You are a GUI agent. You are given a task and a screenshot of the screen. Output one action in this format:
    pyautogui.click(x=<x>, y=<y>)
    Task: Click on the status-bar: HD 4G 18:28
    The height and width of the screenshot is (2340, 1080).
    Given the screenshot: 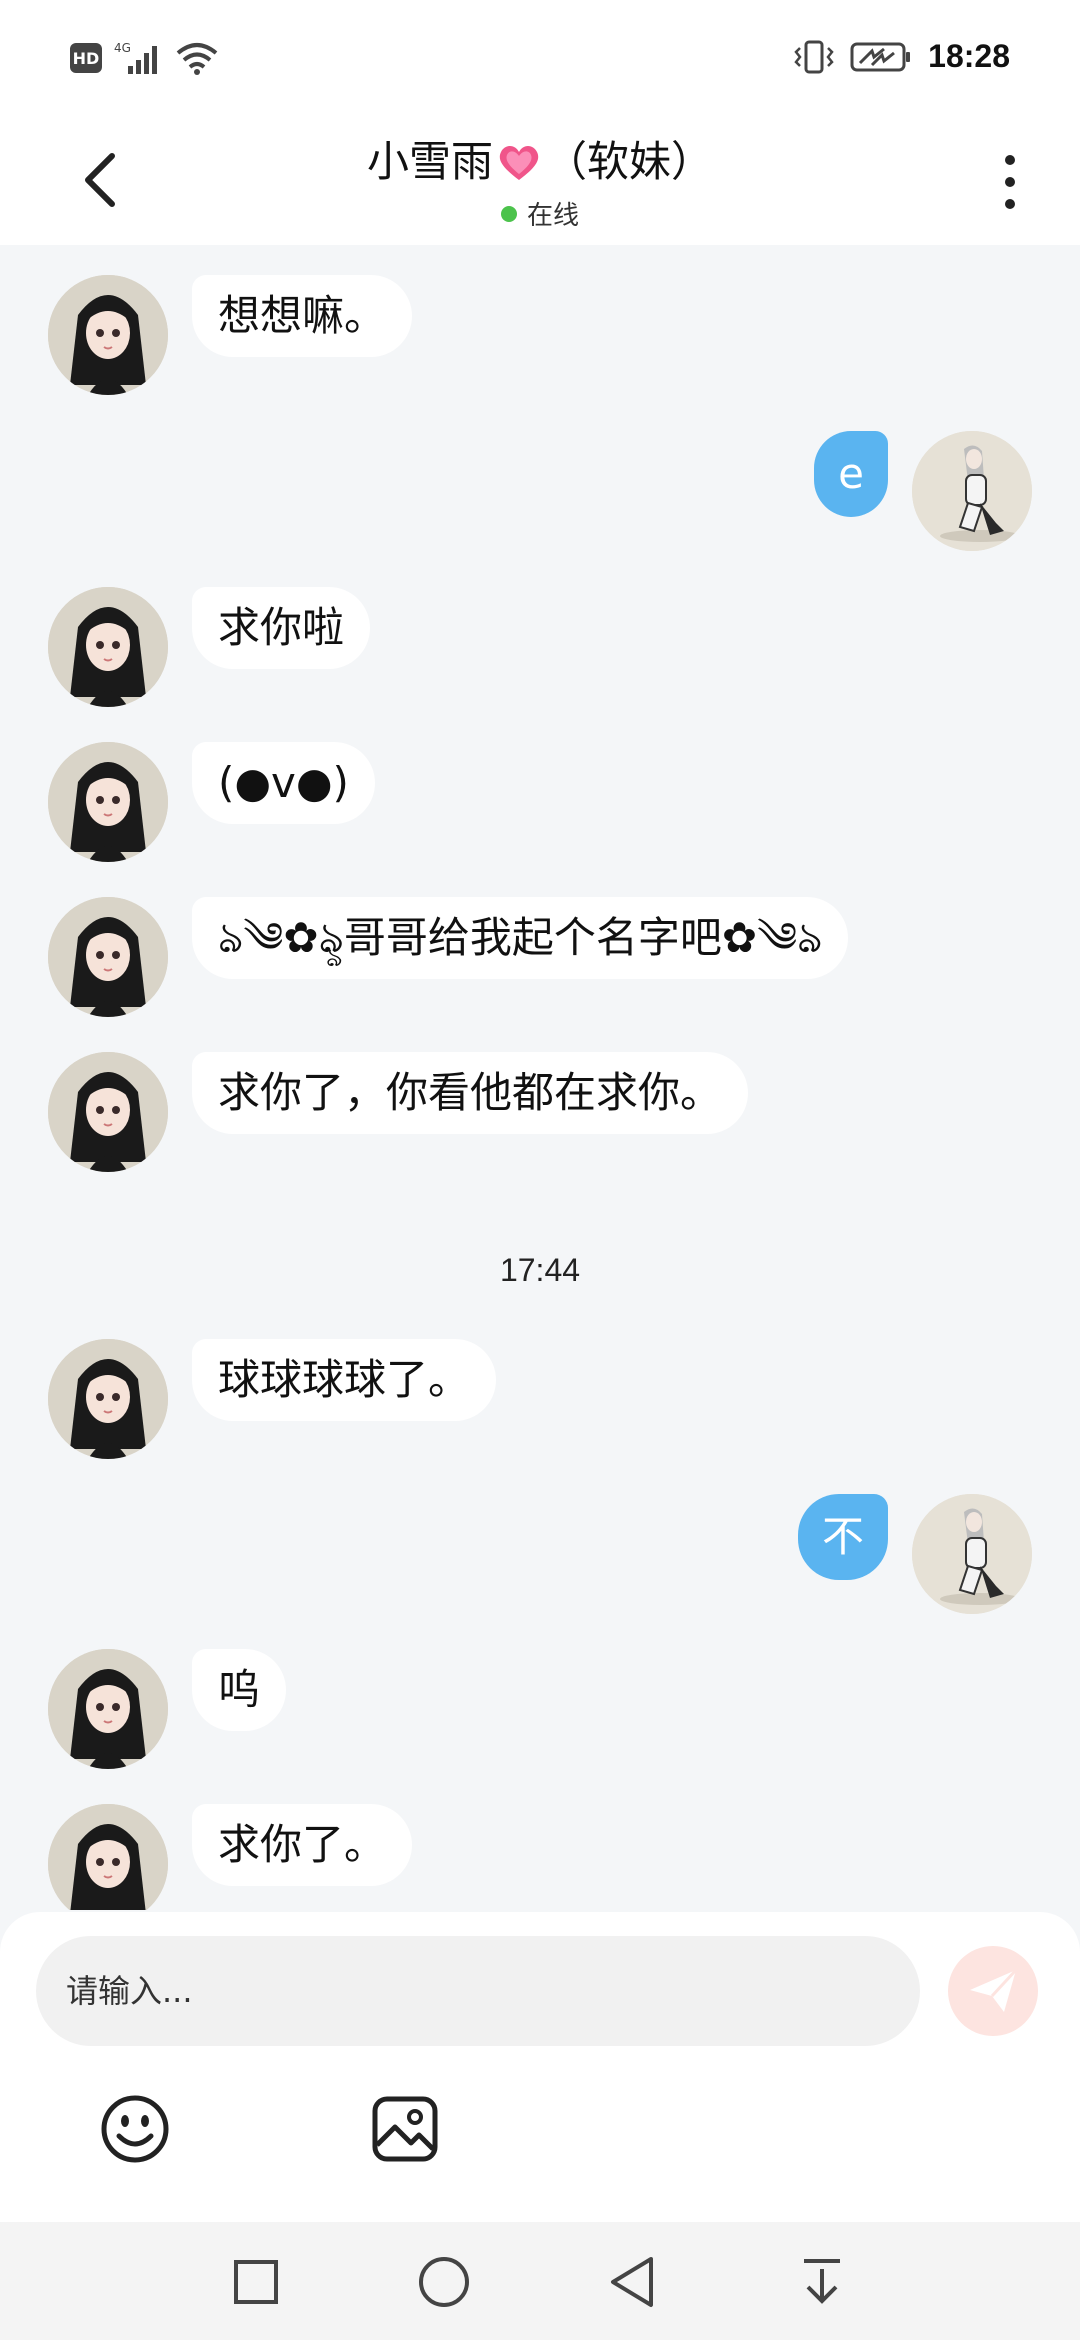 What is the action you would take?
    pyautogui.click(x=540, y=60)
    